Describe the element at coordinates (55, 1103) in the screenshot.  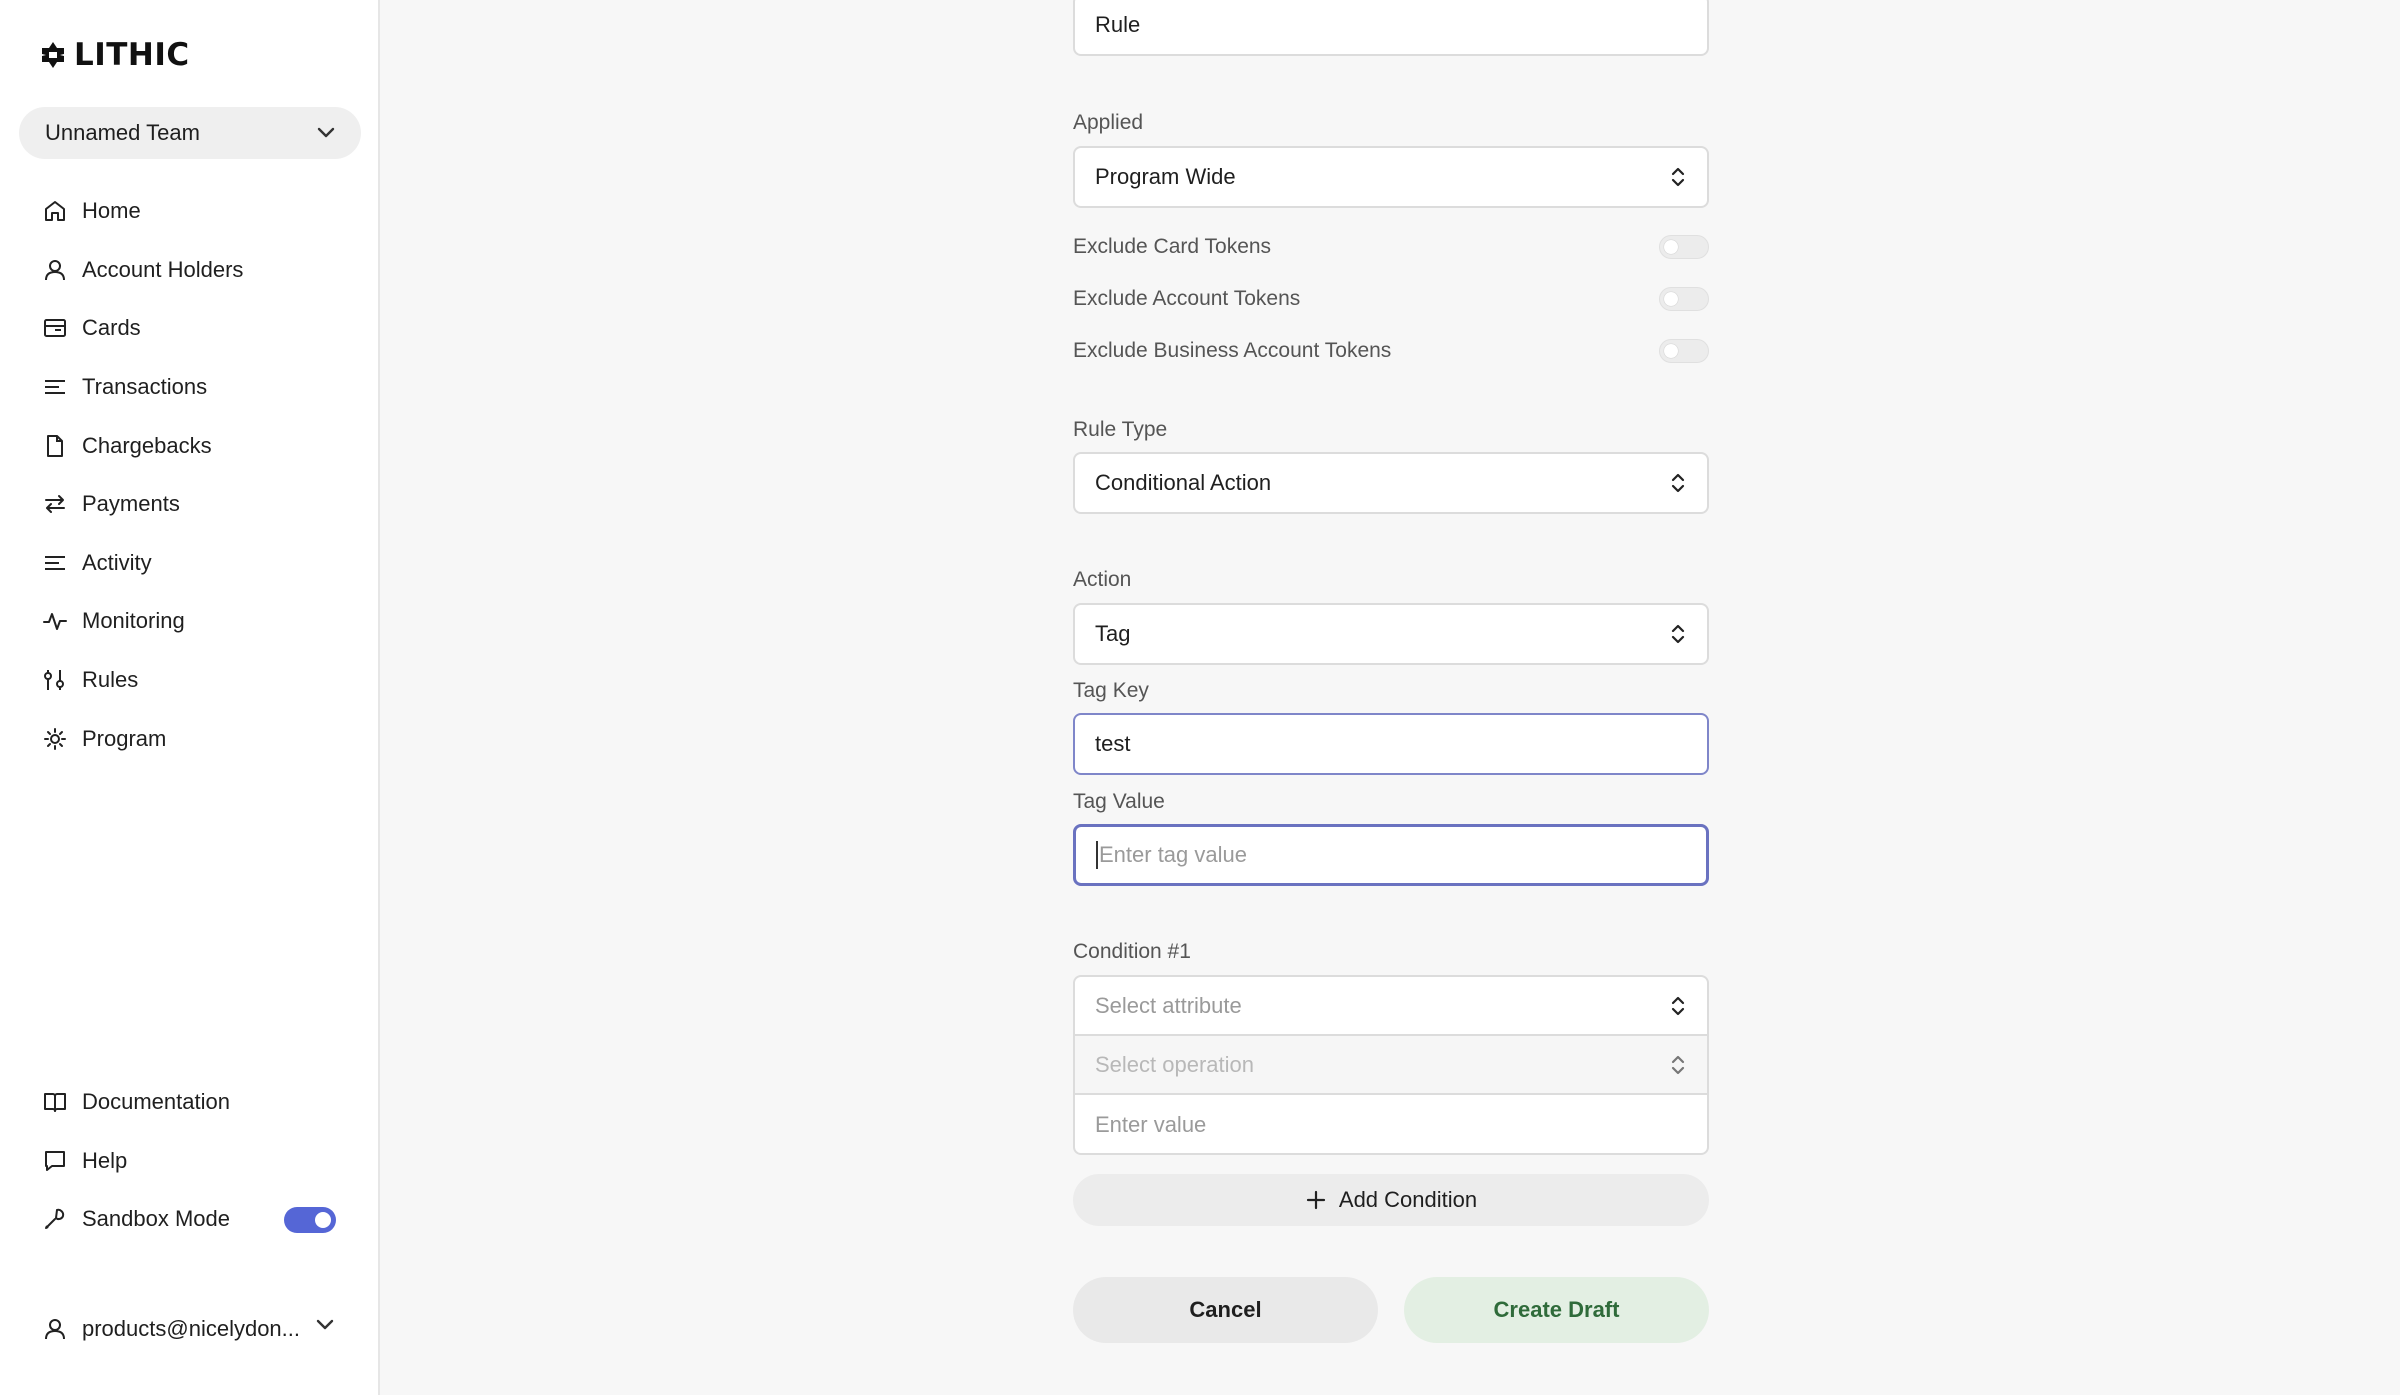
I see `book-icon` at that location.